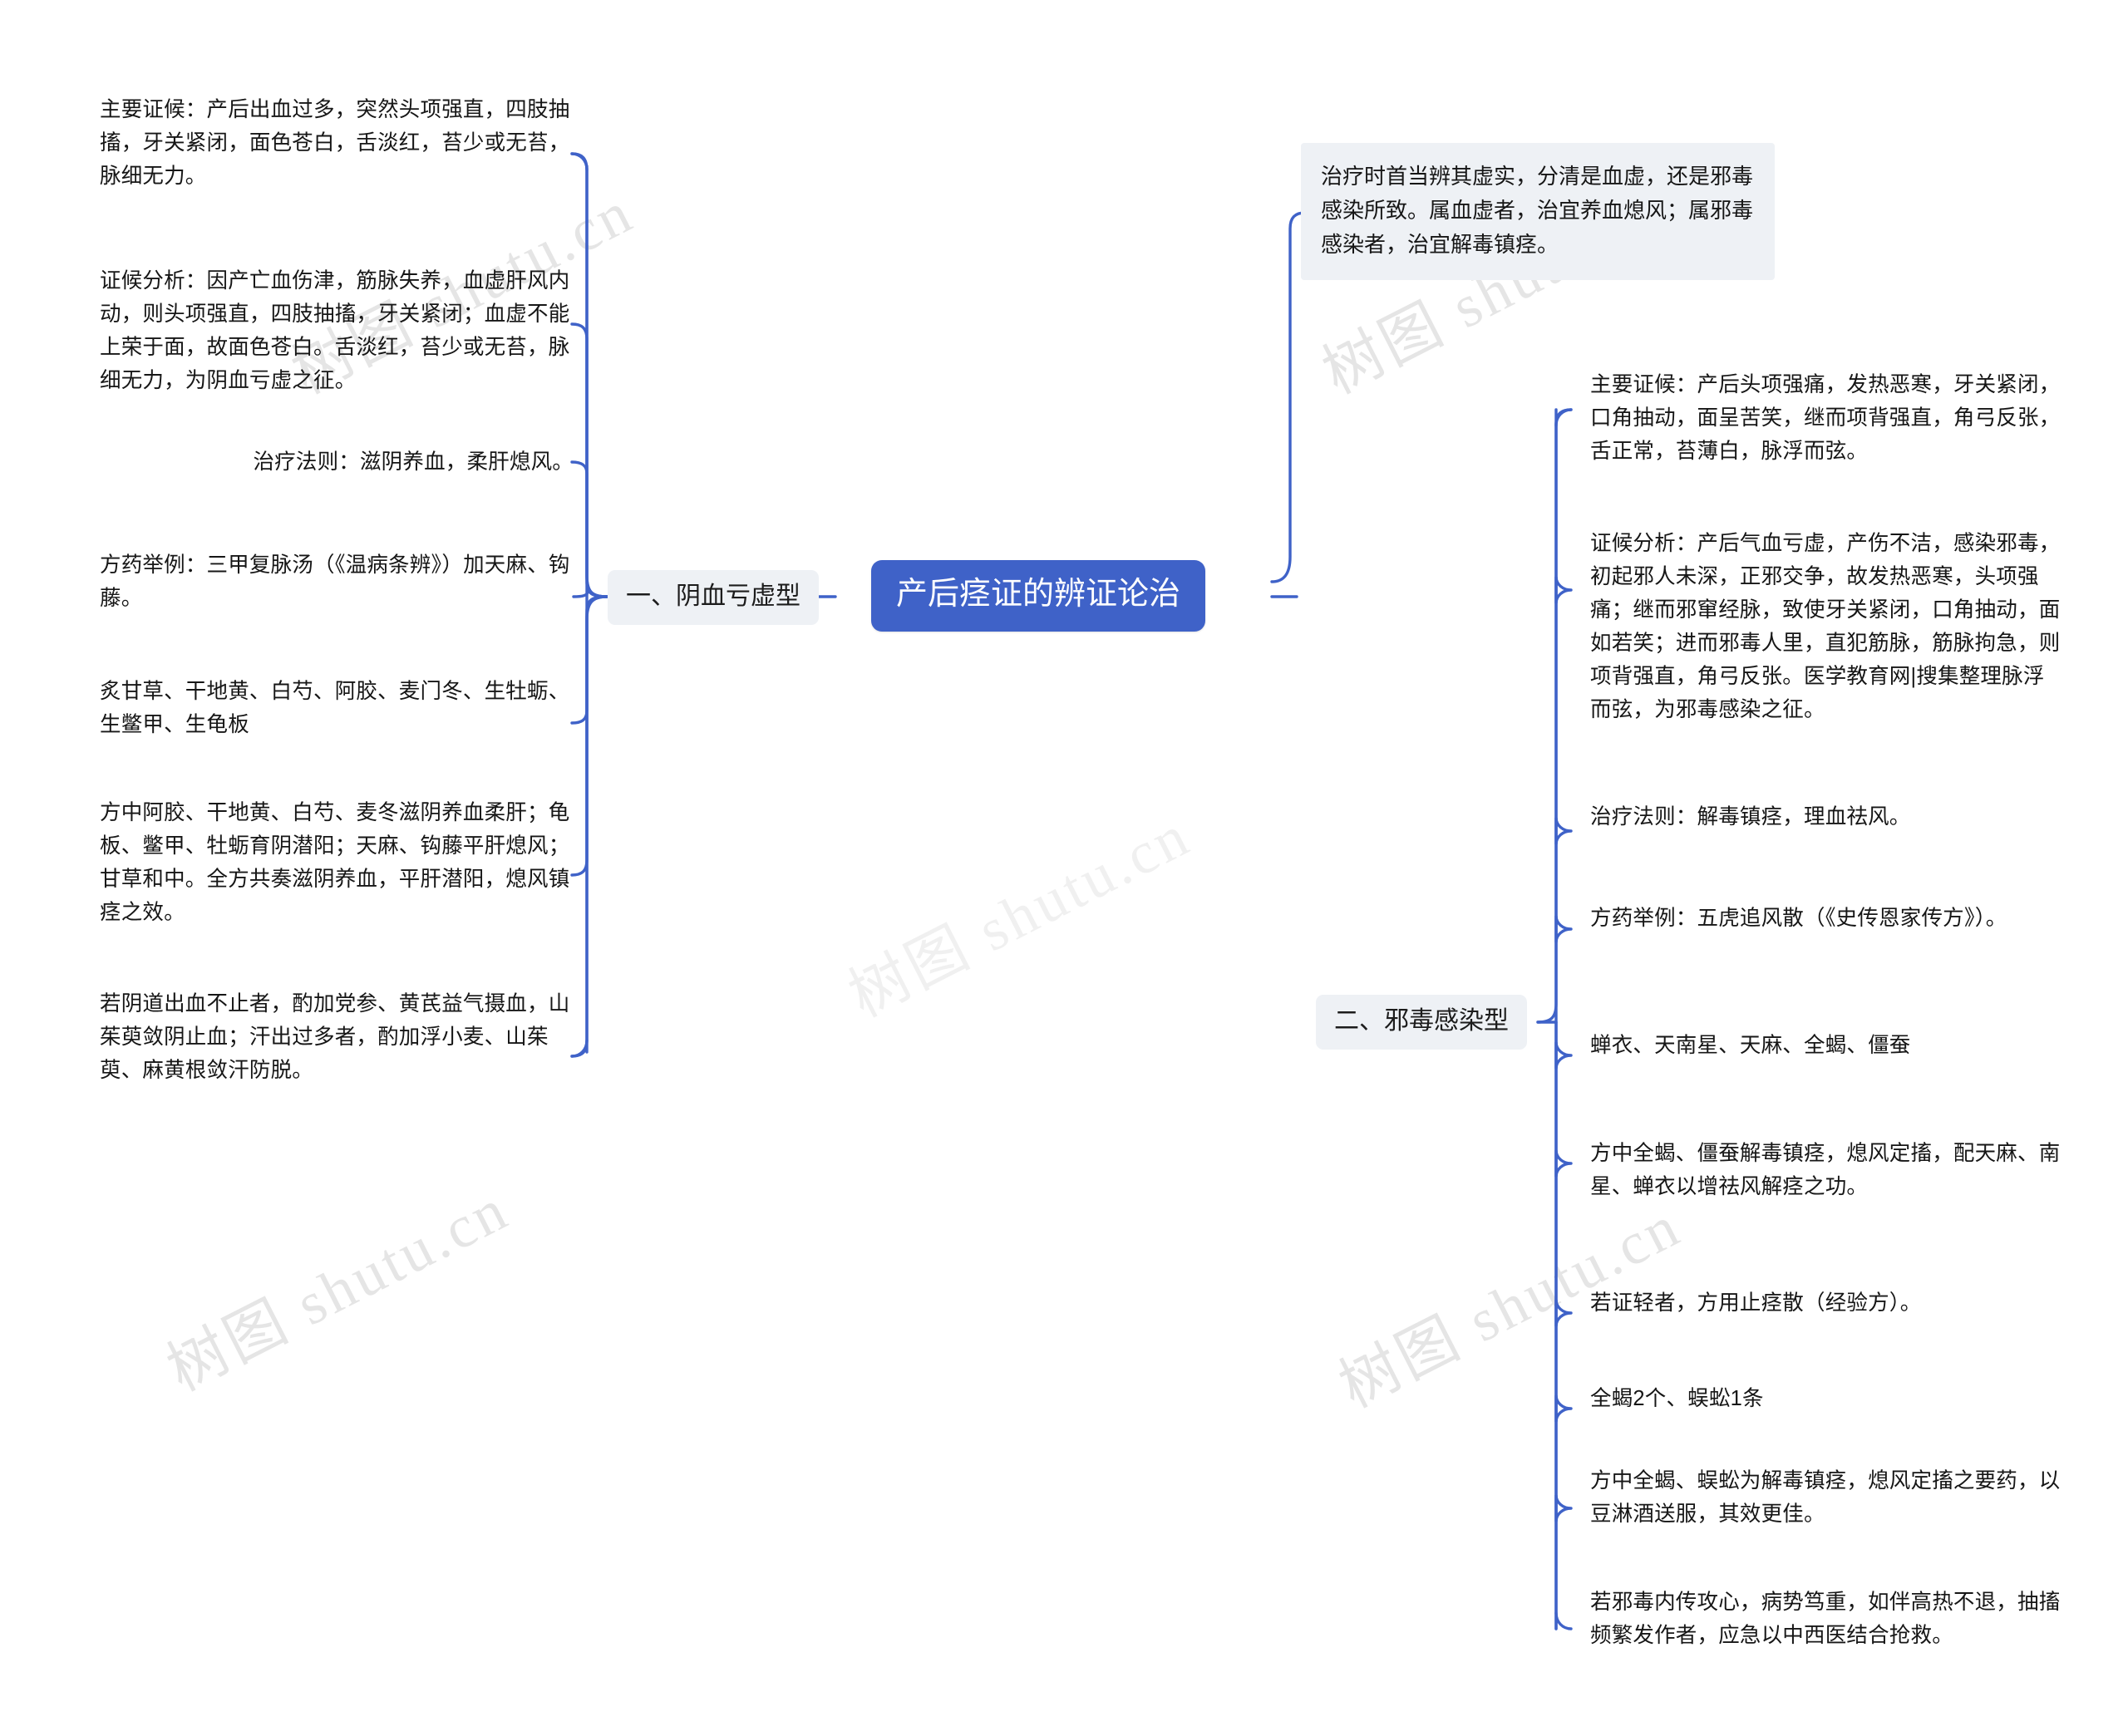 Image resolution: width=2128 pixels, height=1736 pixels. I want to click on leaf-text: 方药举例：三甲复脉汤（《温病条辨》）加天麻、钩藤。, so click(335, 581).